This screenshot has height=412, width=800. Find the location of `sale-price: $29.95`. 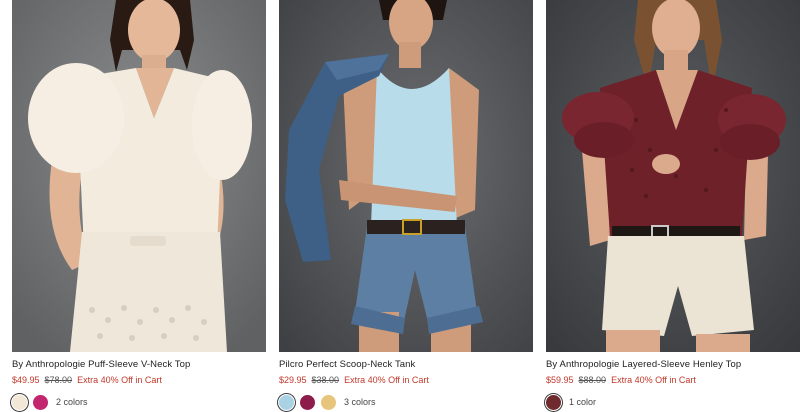

sale-price: $29.95 is located at coordinates (293, 380).